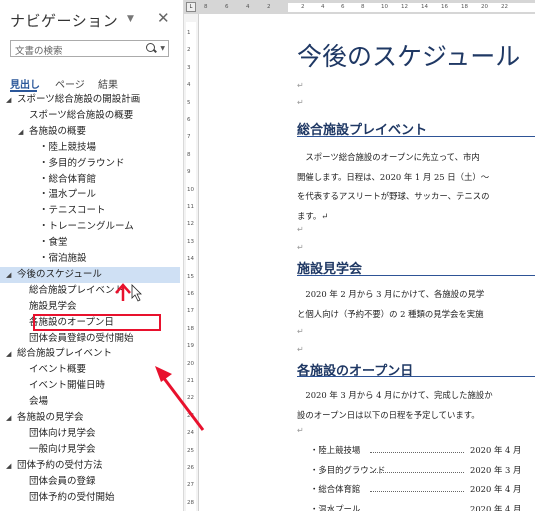 The width and height of the screenshot is (535, 511). Describe the element at coordinates (190, 485) in the screenshot. I see `ruler-tick-label: 27` at that location.